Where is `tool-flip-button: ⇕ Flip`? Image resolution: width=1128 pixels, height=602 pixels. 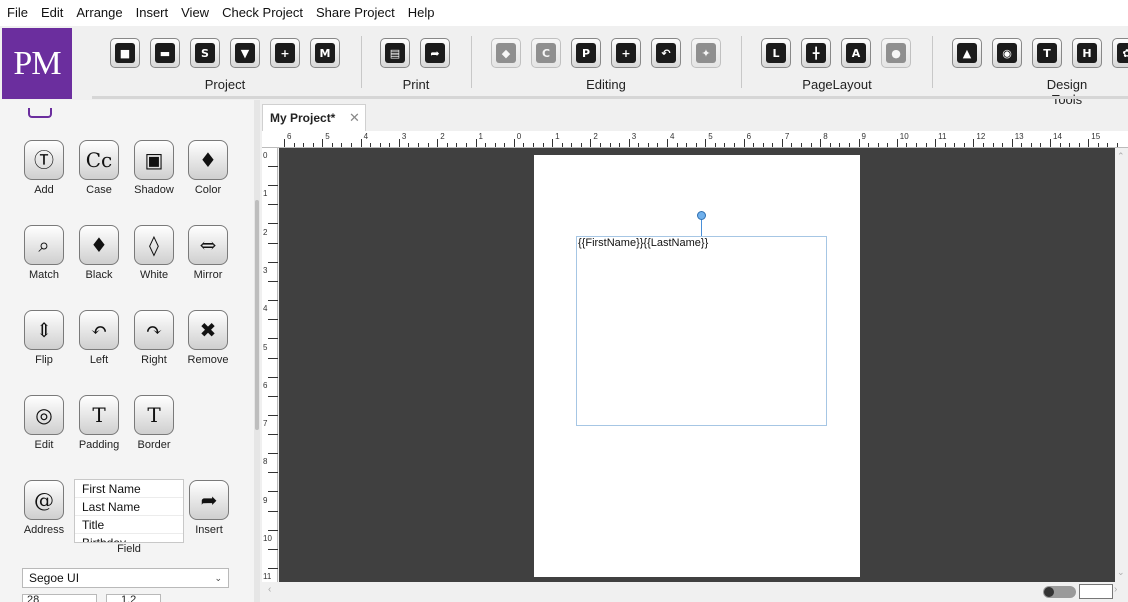
tool-flip-button: ⇕ Flip is located at coordinates (44, 338).